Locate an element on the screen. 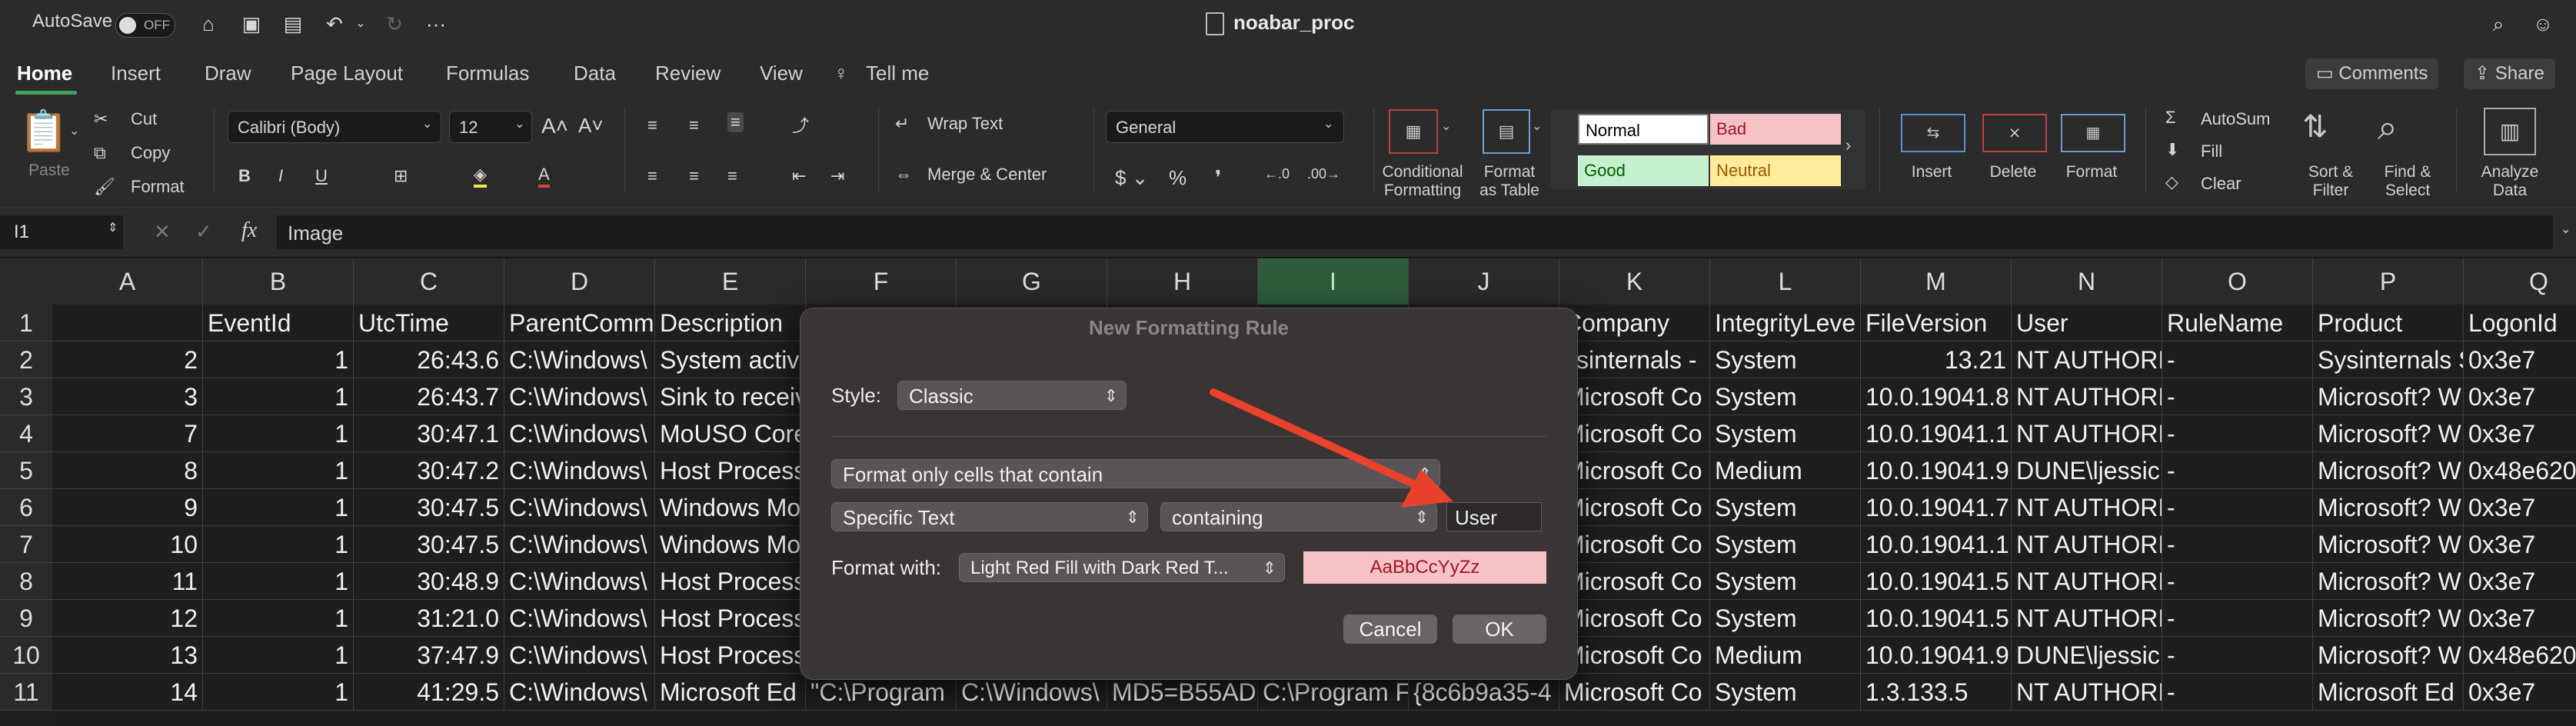 Image resolution: width=2576 pixels, height=726 pixels. cell: User is located at coordinates (2087, 323).